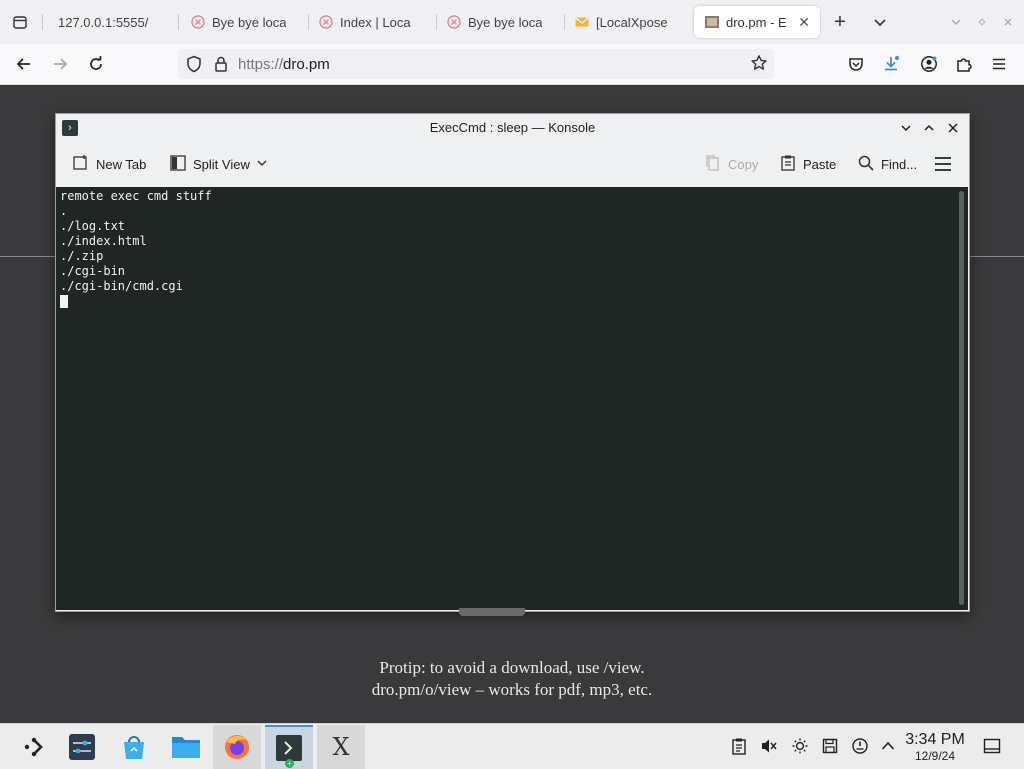 This screenshot has height=769, width=1024. Describe the element at coordinates (788, 164) in the screenshot. I see `paste-icon` at that location.